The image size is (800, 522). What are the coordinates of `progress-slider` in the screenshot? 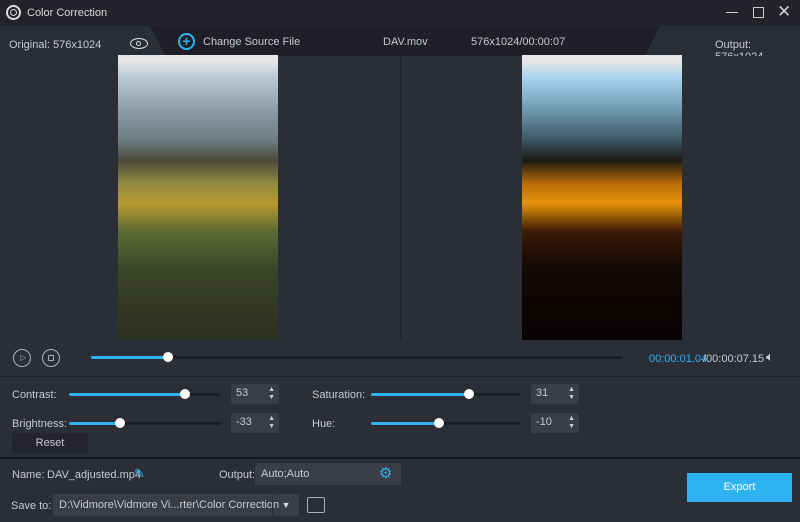 It's located at (356, 357).